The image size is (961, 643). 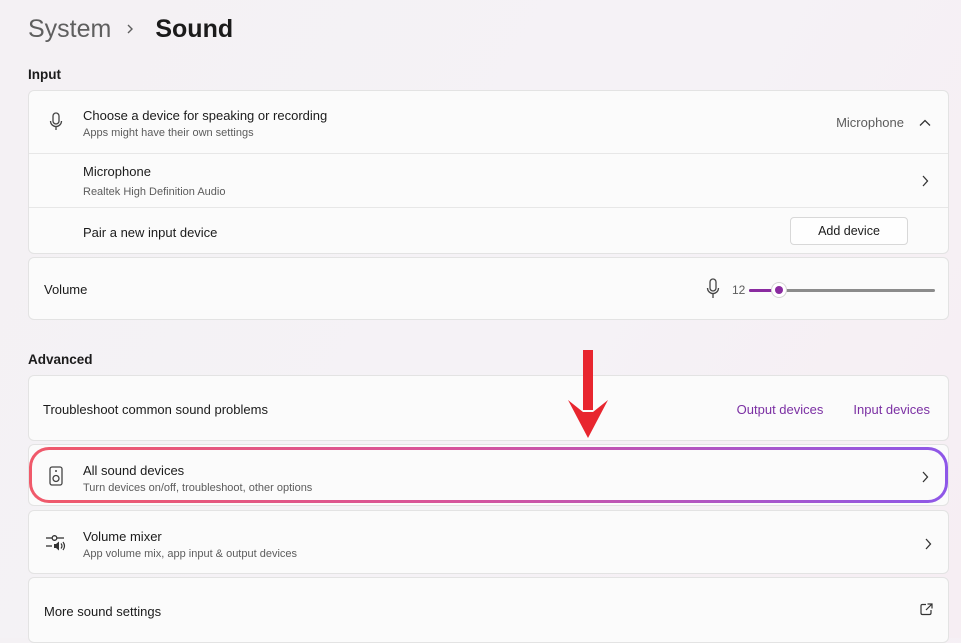 I want to click on red-arrow-annotation, so click(x=588, y=394).